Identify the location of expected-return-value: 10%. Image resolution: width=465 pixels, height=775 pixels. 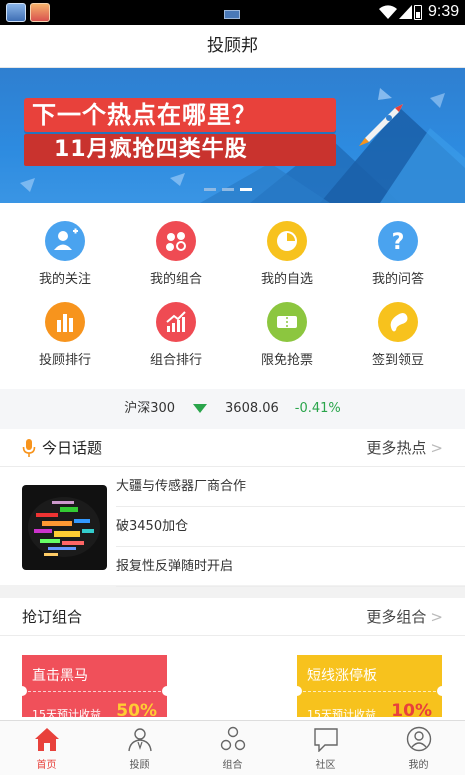
(411, 711).